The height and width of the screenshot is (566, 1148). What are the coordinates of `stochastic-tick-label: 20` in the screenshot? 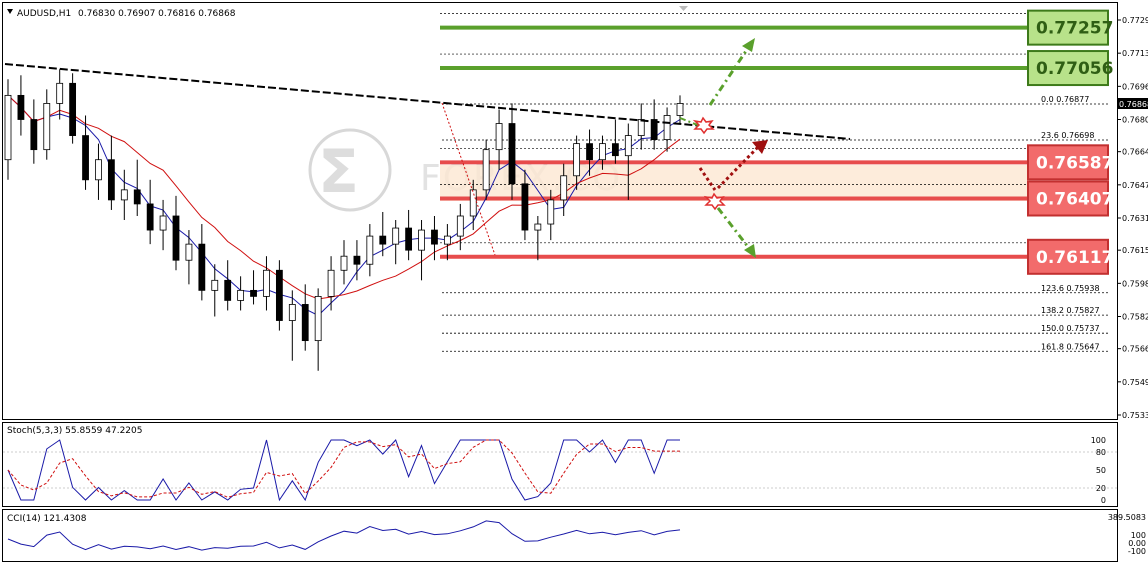 It's located at (1101, 488).